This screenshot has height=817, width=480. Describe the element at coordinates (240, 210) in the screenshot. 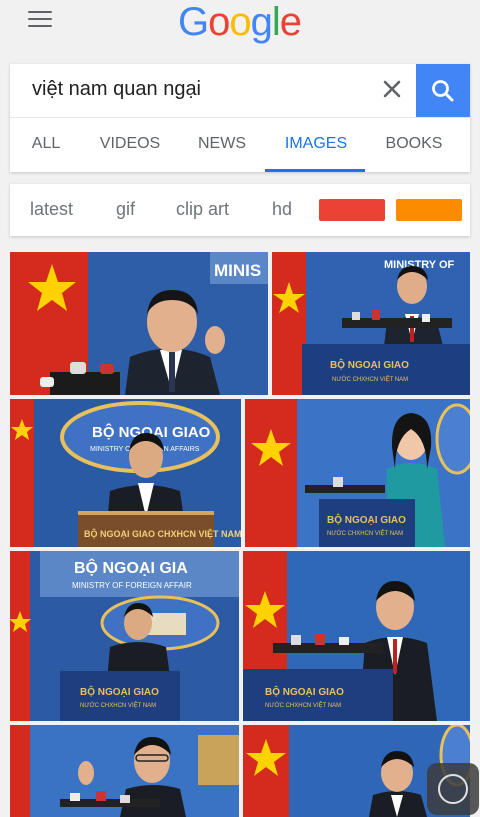

I see `filter-chips-bar: latest gif clip art hd` at that location.